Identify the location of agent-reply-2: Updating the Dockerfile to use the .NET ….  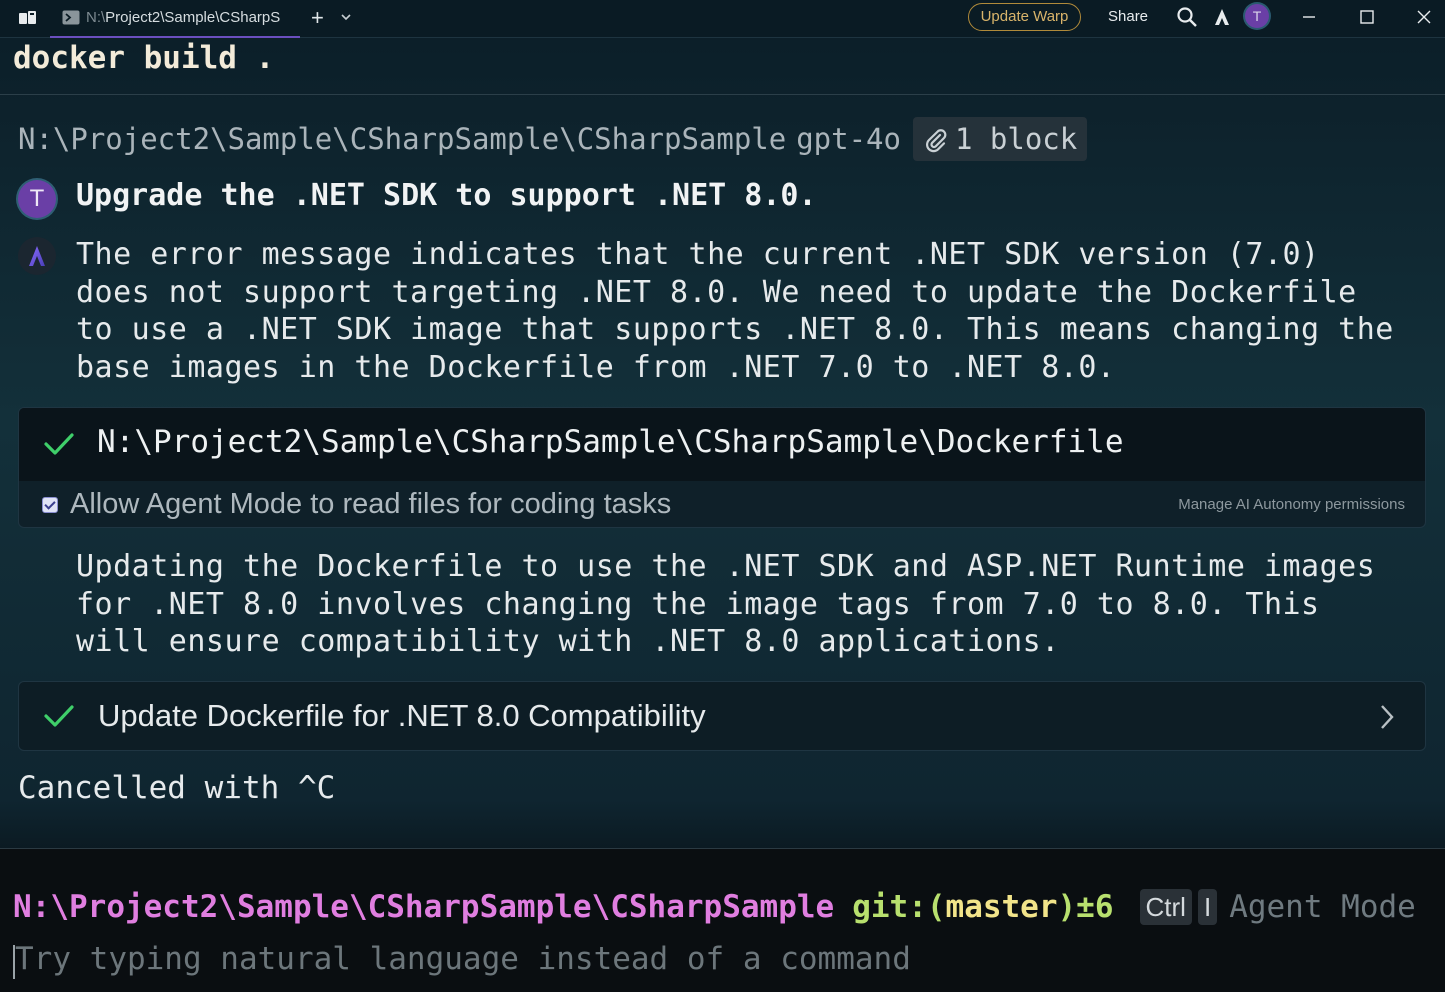
(726, 604).